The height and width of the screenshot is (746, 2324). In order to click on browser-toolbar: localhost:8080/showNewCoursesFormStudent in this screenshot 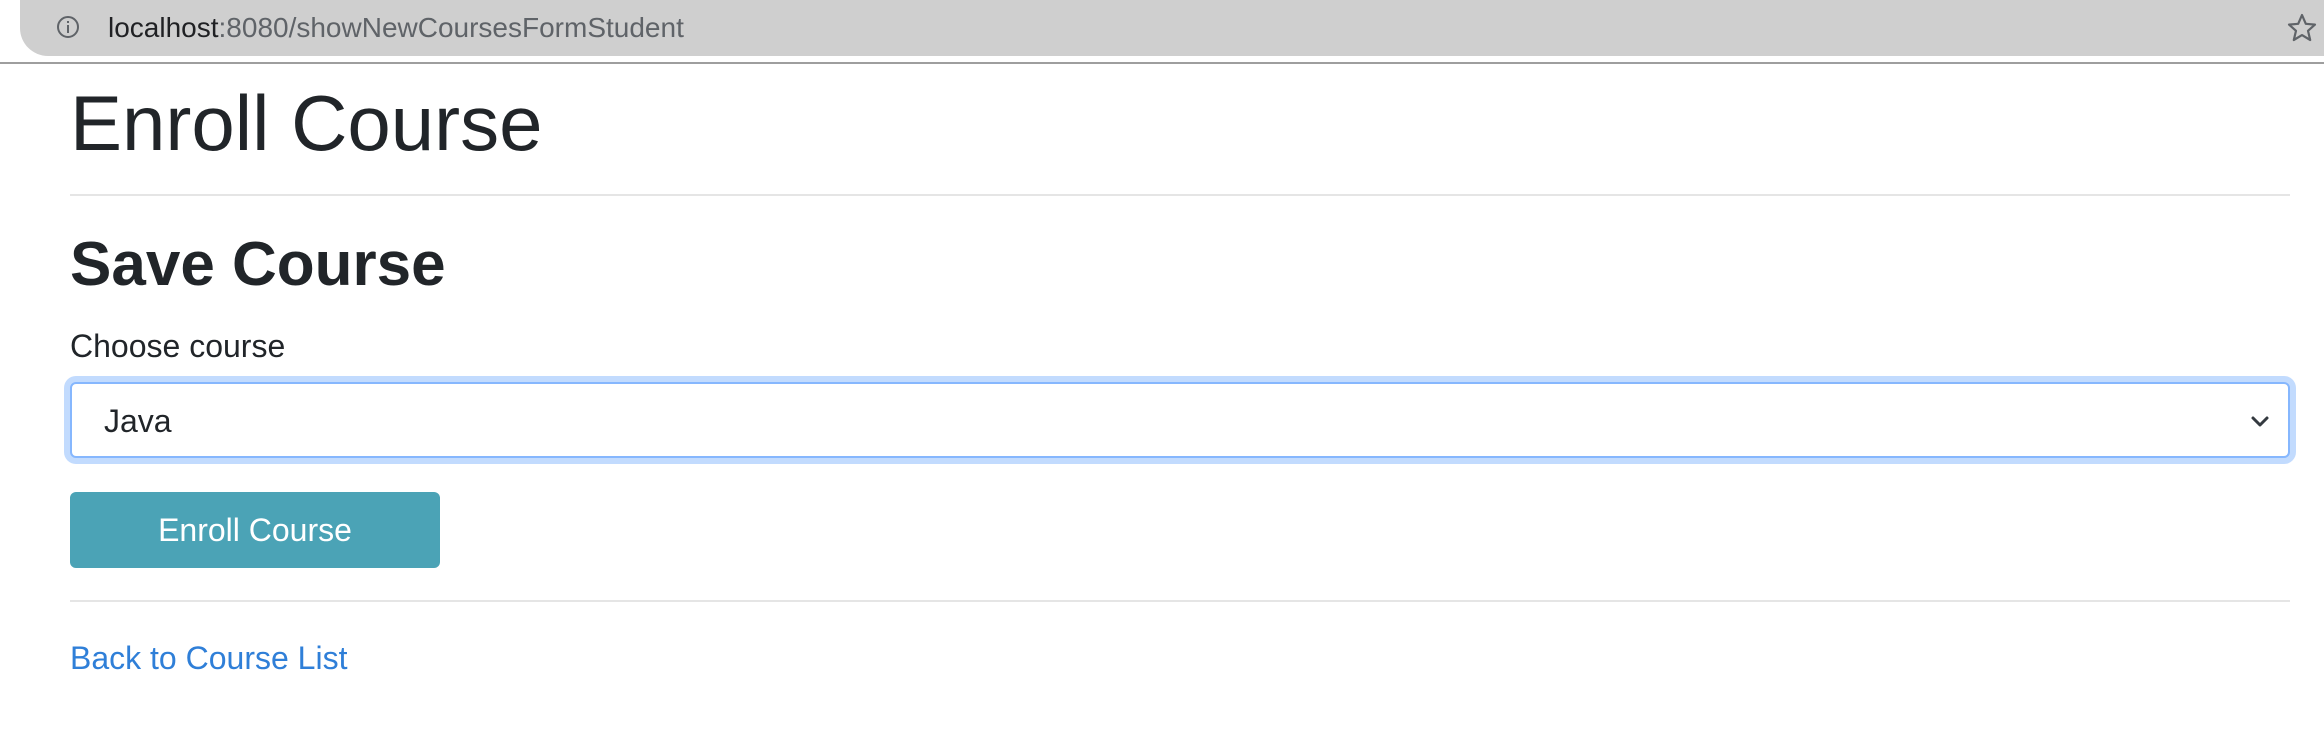, I will do `click(1162, 32)`.